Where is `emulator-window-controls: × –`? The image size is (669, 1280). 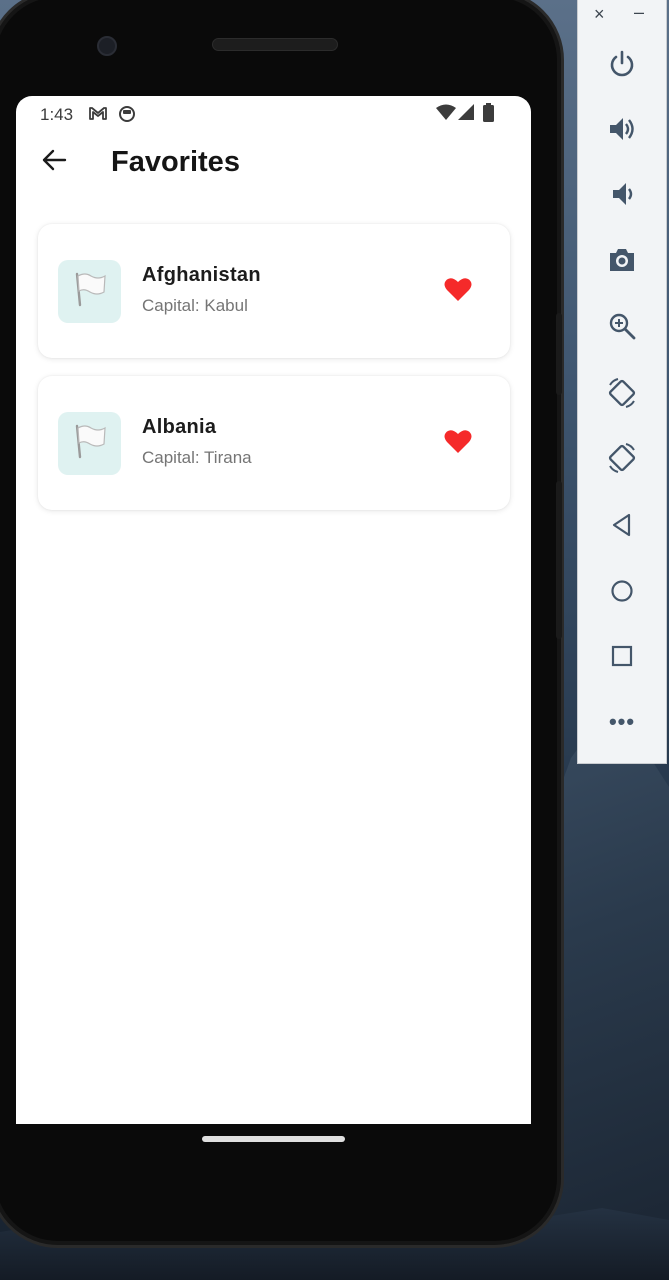
emulator-window-controls: × – is located at coordinates (623, 17).